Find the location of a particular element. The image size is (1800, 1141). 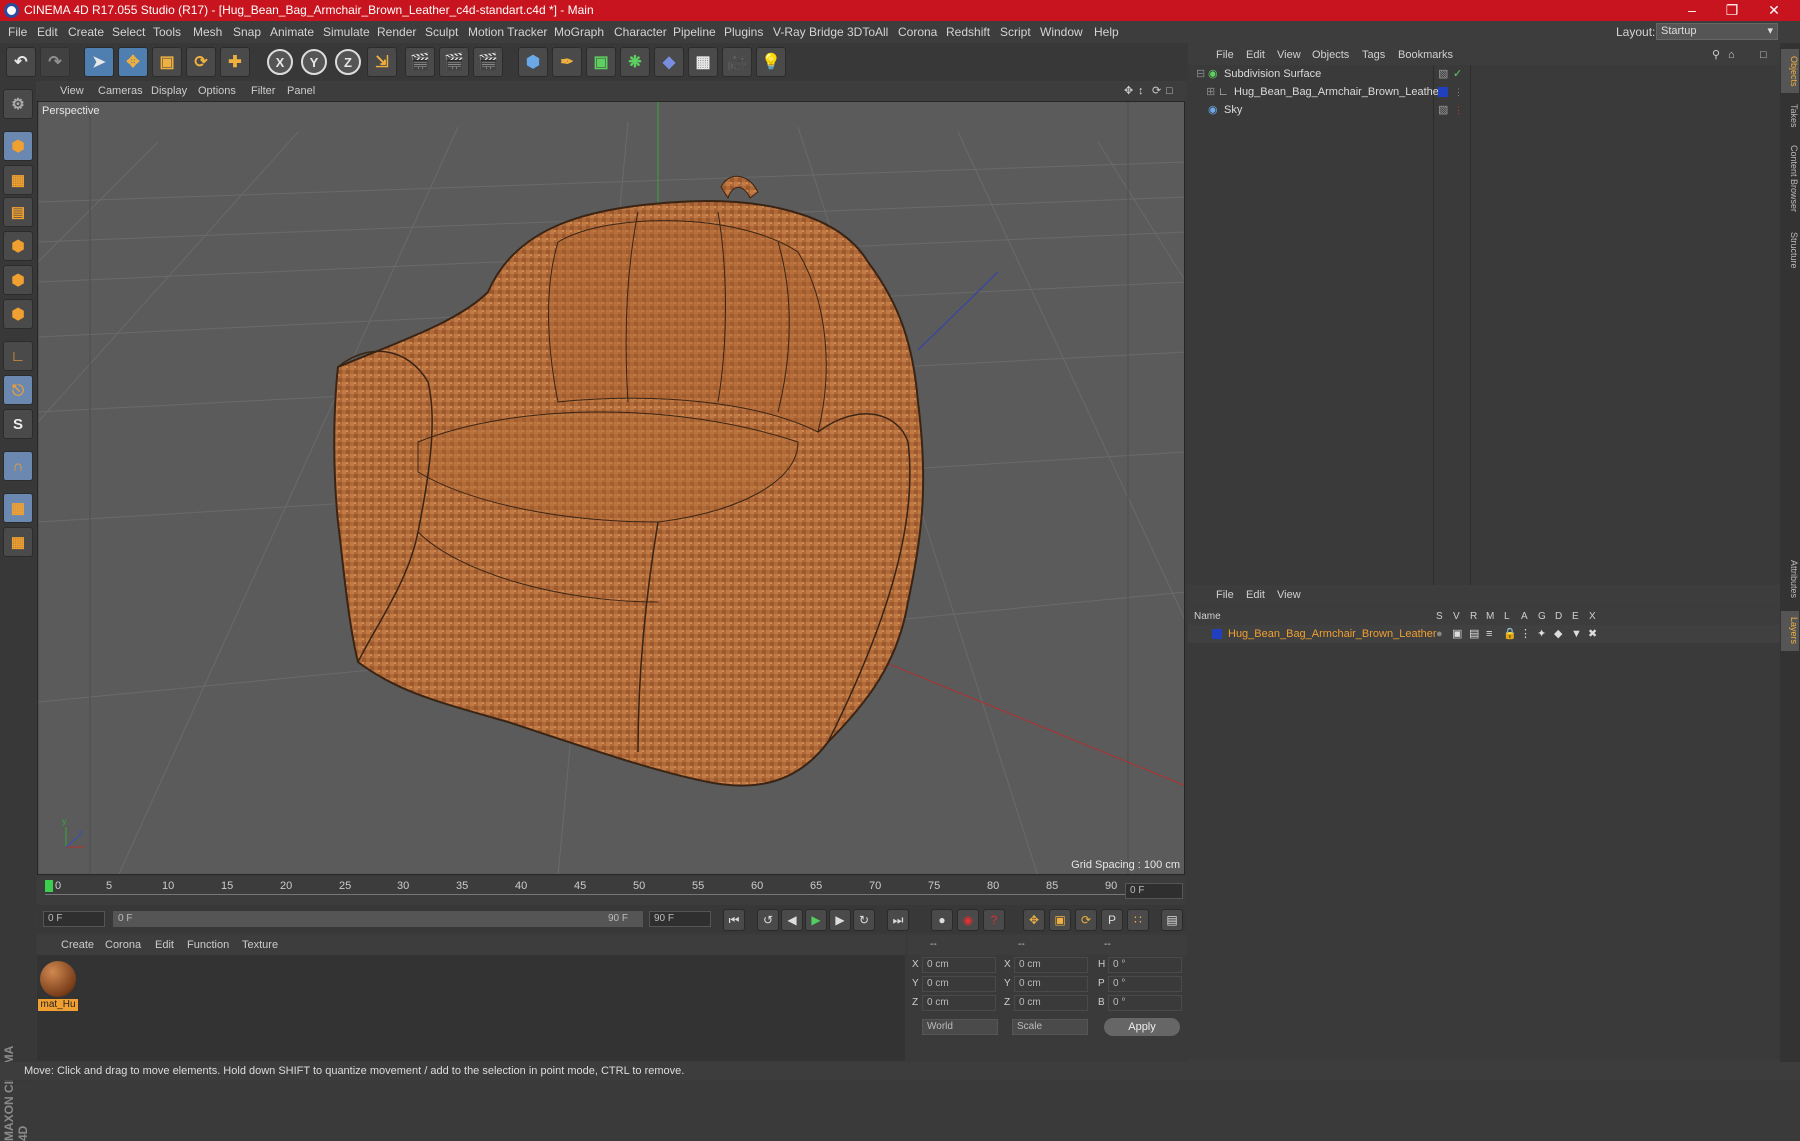

menu-select: Select is located at coordinates (128, 32).